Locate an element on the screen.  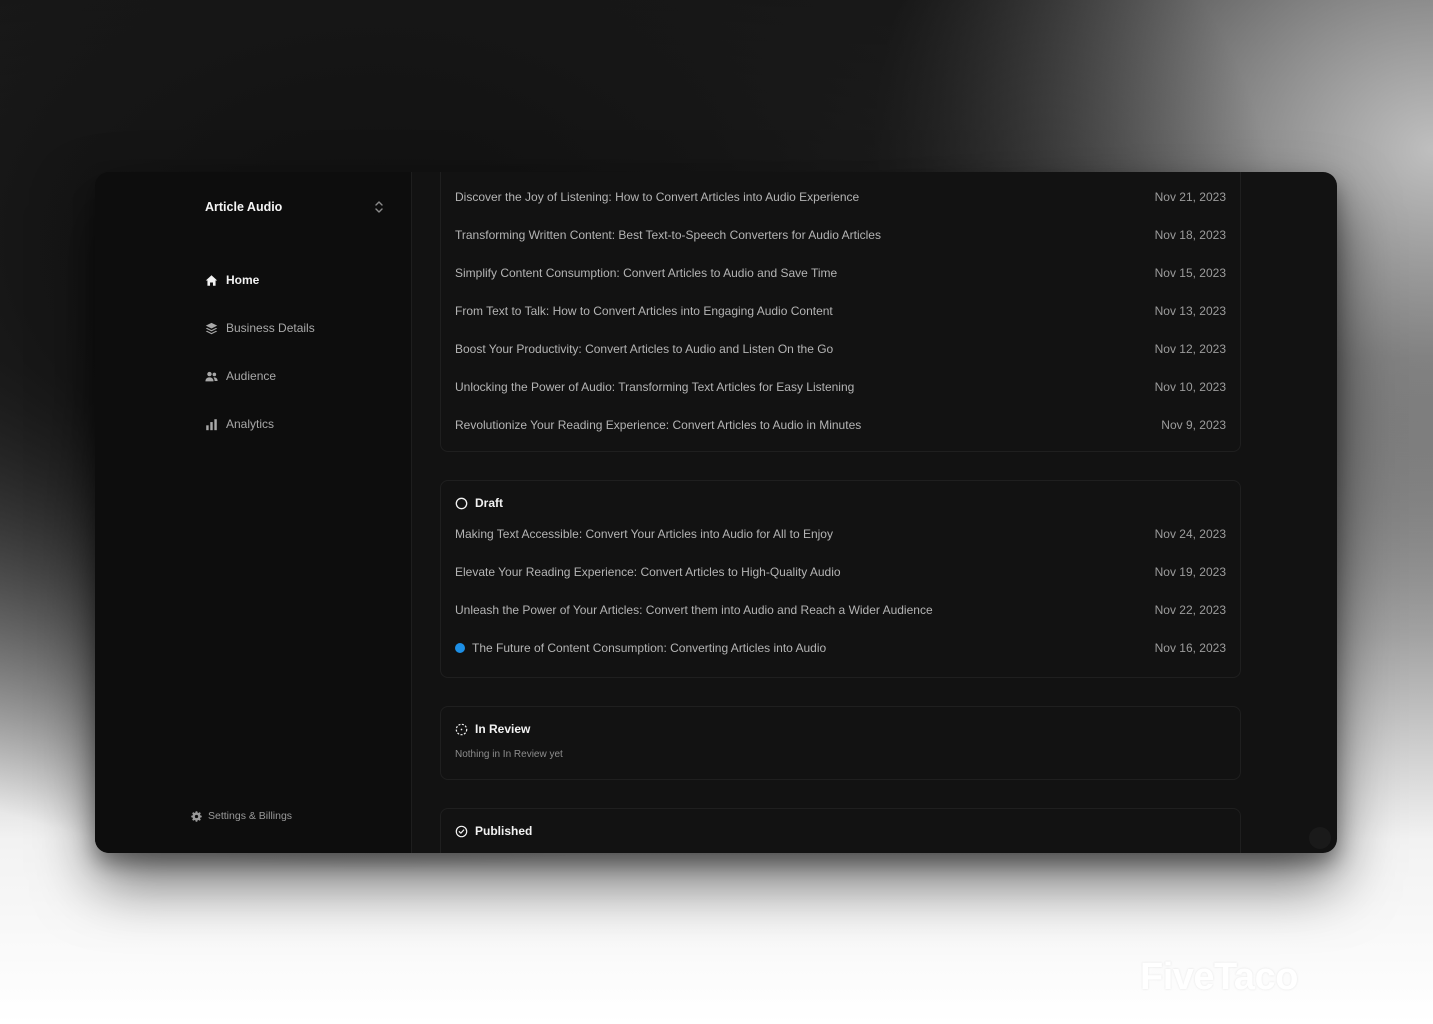
sidebar-item-business-details: Business Details is located at coordinates (260, 328).